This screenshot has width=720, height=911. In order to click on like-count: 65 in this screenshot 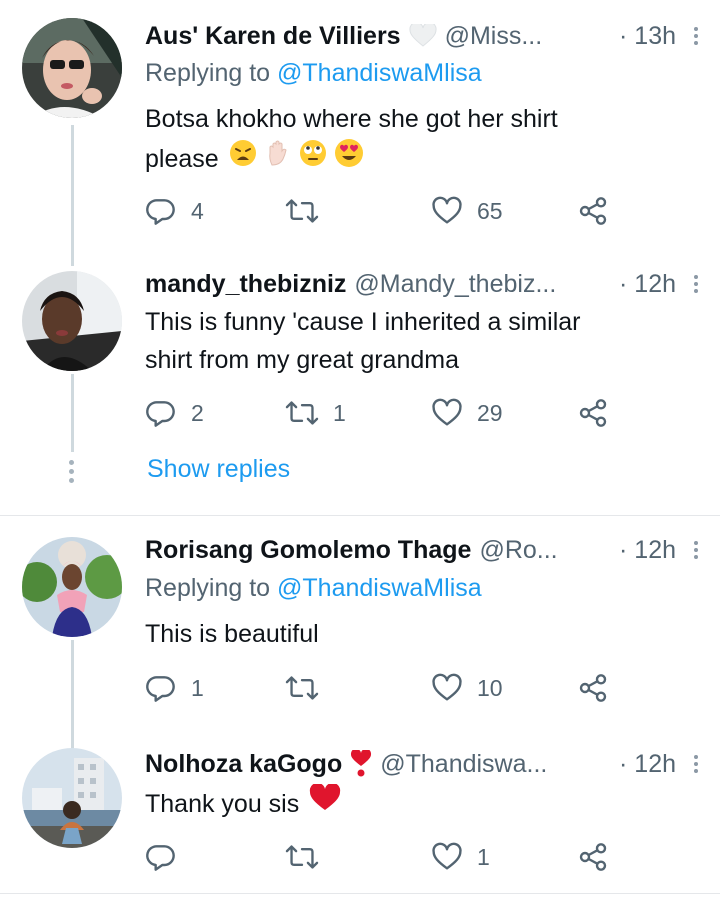, I will do `click(490, 210)`.